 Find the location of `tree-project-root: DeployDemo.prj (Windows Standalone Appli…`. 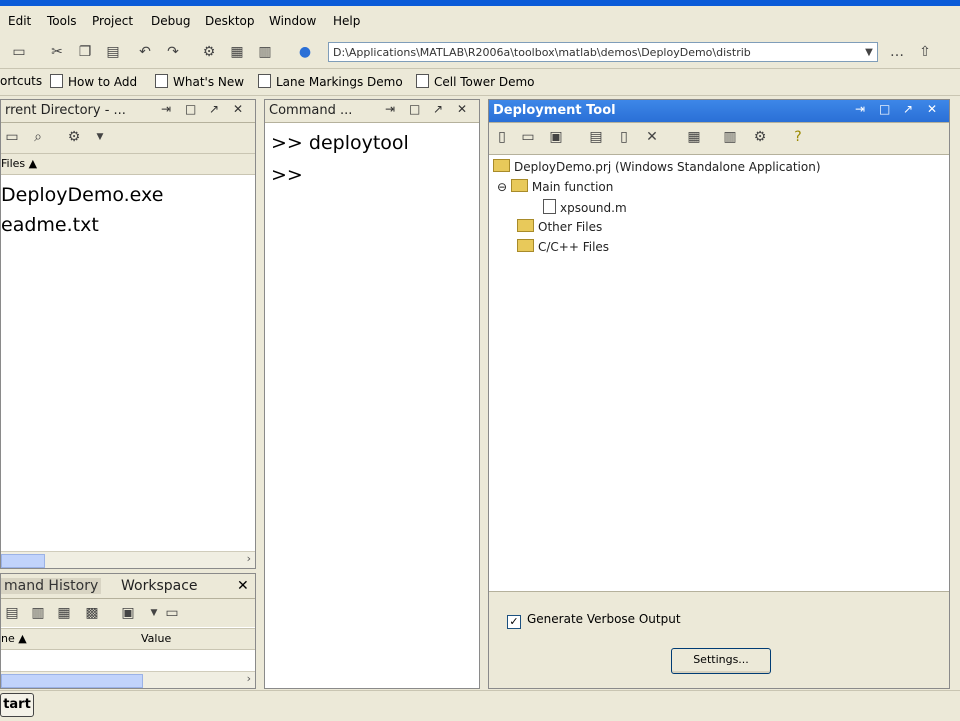

tree-project-root: DeployDemo.prj (Windows Standalone Appli… is located at coordinates (657, 166).